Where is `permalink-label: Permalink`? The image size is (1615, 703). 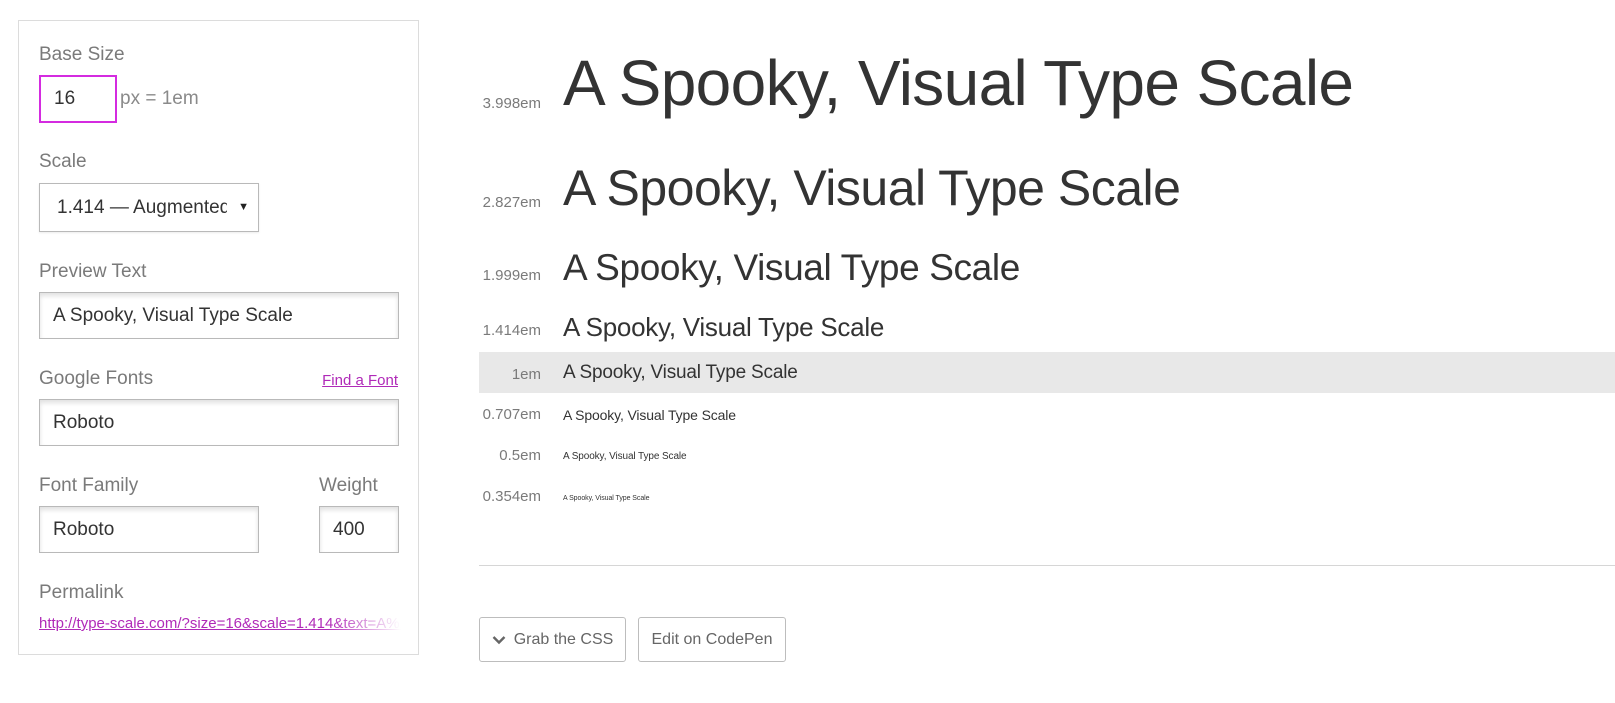 permalink-label: Permalink is located at coordinates (81, 592).